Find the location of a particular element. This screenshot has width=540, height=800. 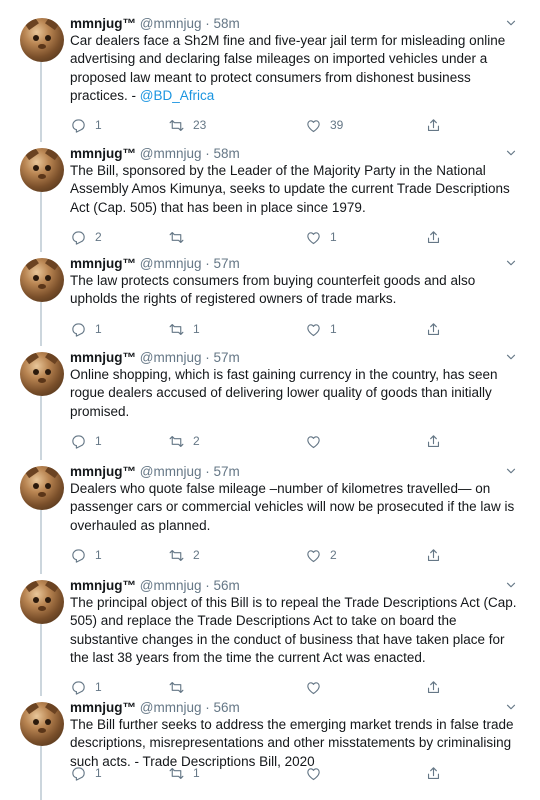

retweet-button: 23 is located at coordinates (187, 125).